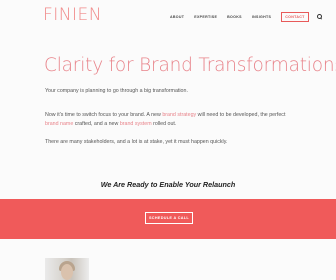 This screenshot has height=280, width=336. What do you see at coordinates (164, 124) in the screenshot?
I see `focus-text-d: rolled out.` at bounding box center [164, 124].